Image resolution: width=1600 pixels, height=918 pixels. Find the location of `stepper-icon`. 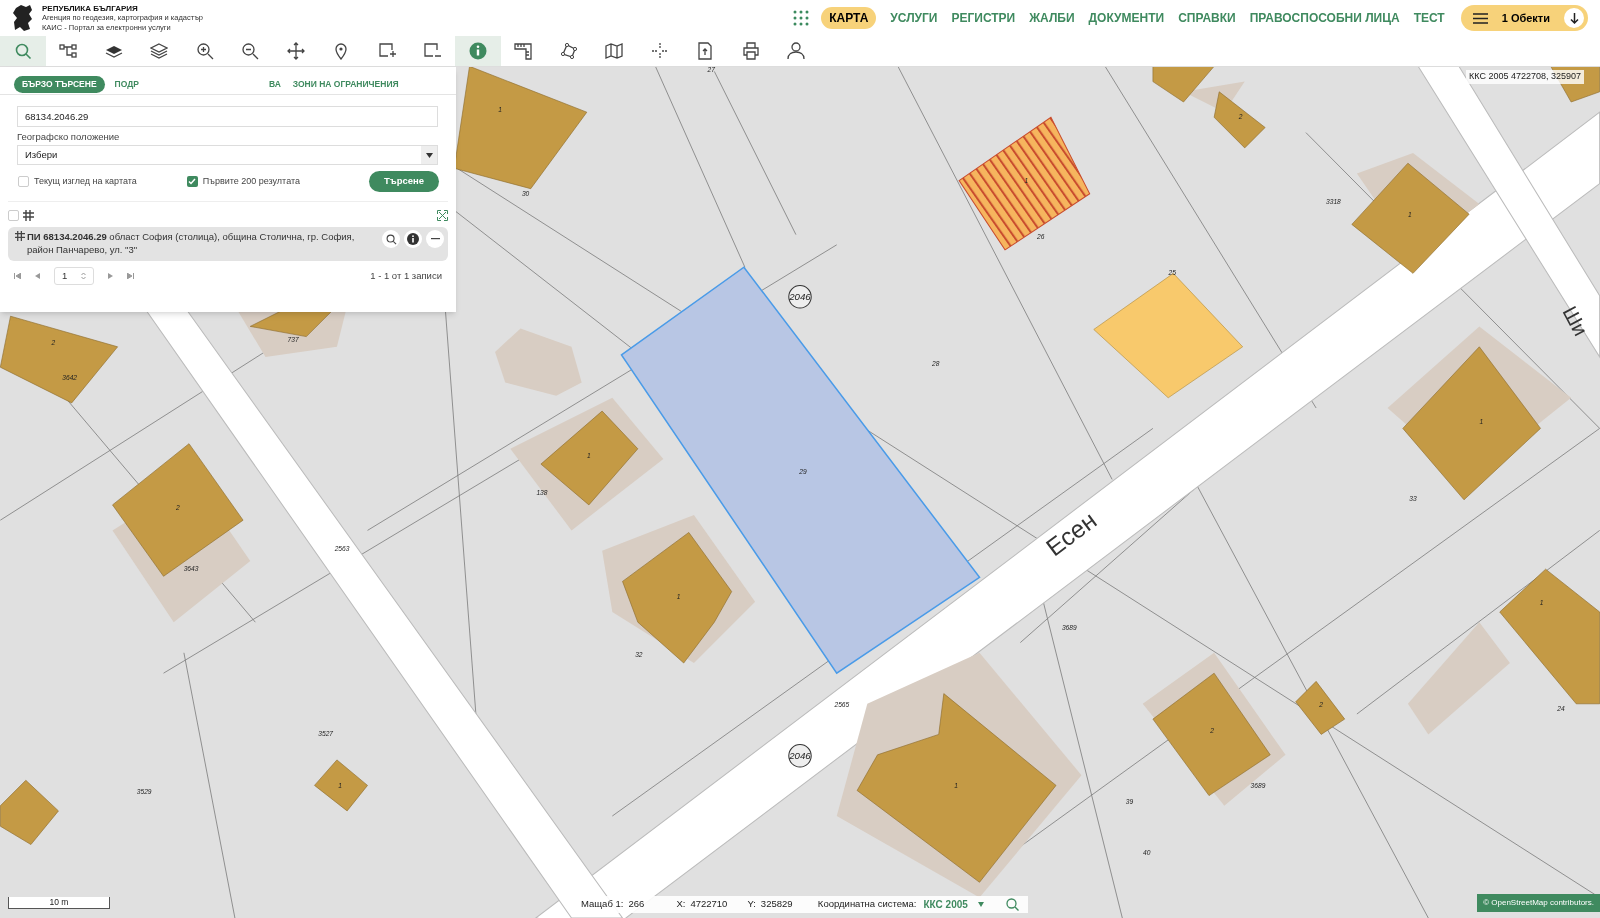

stepper-icon is located at coordinates (83, 276).